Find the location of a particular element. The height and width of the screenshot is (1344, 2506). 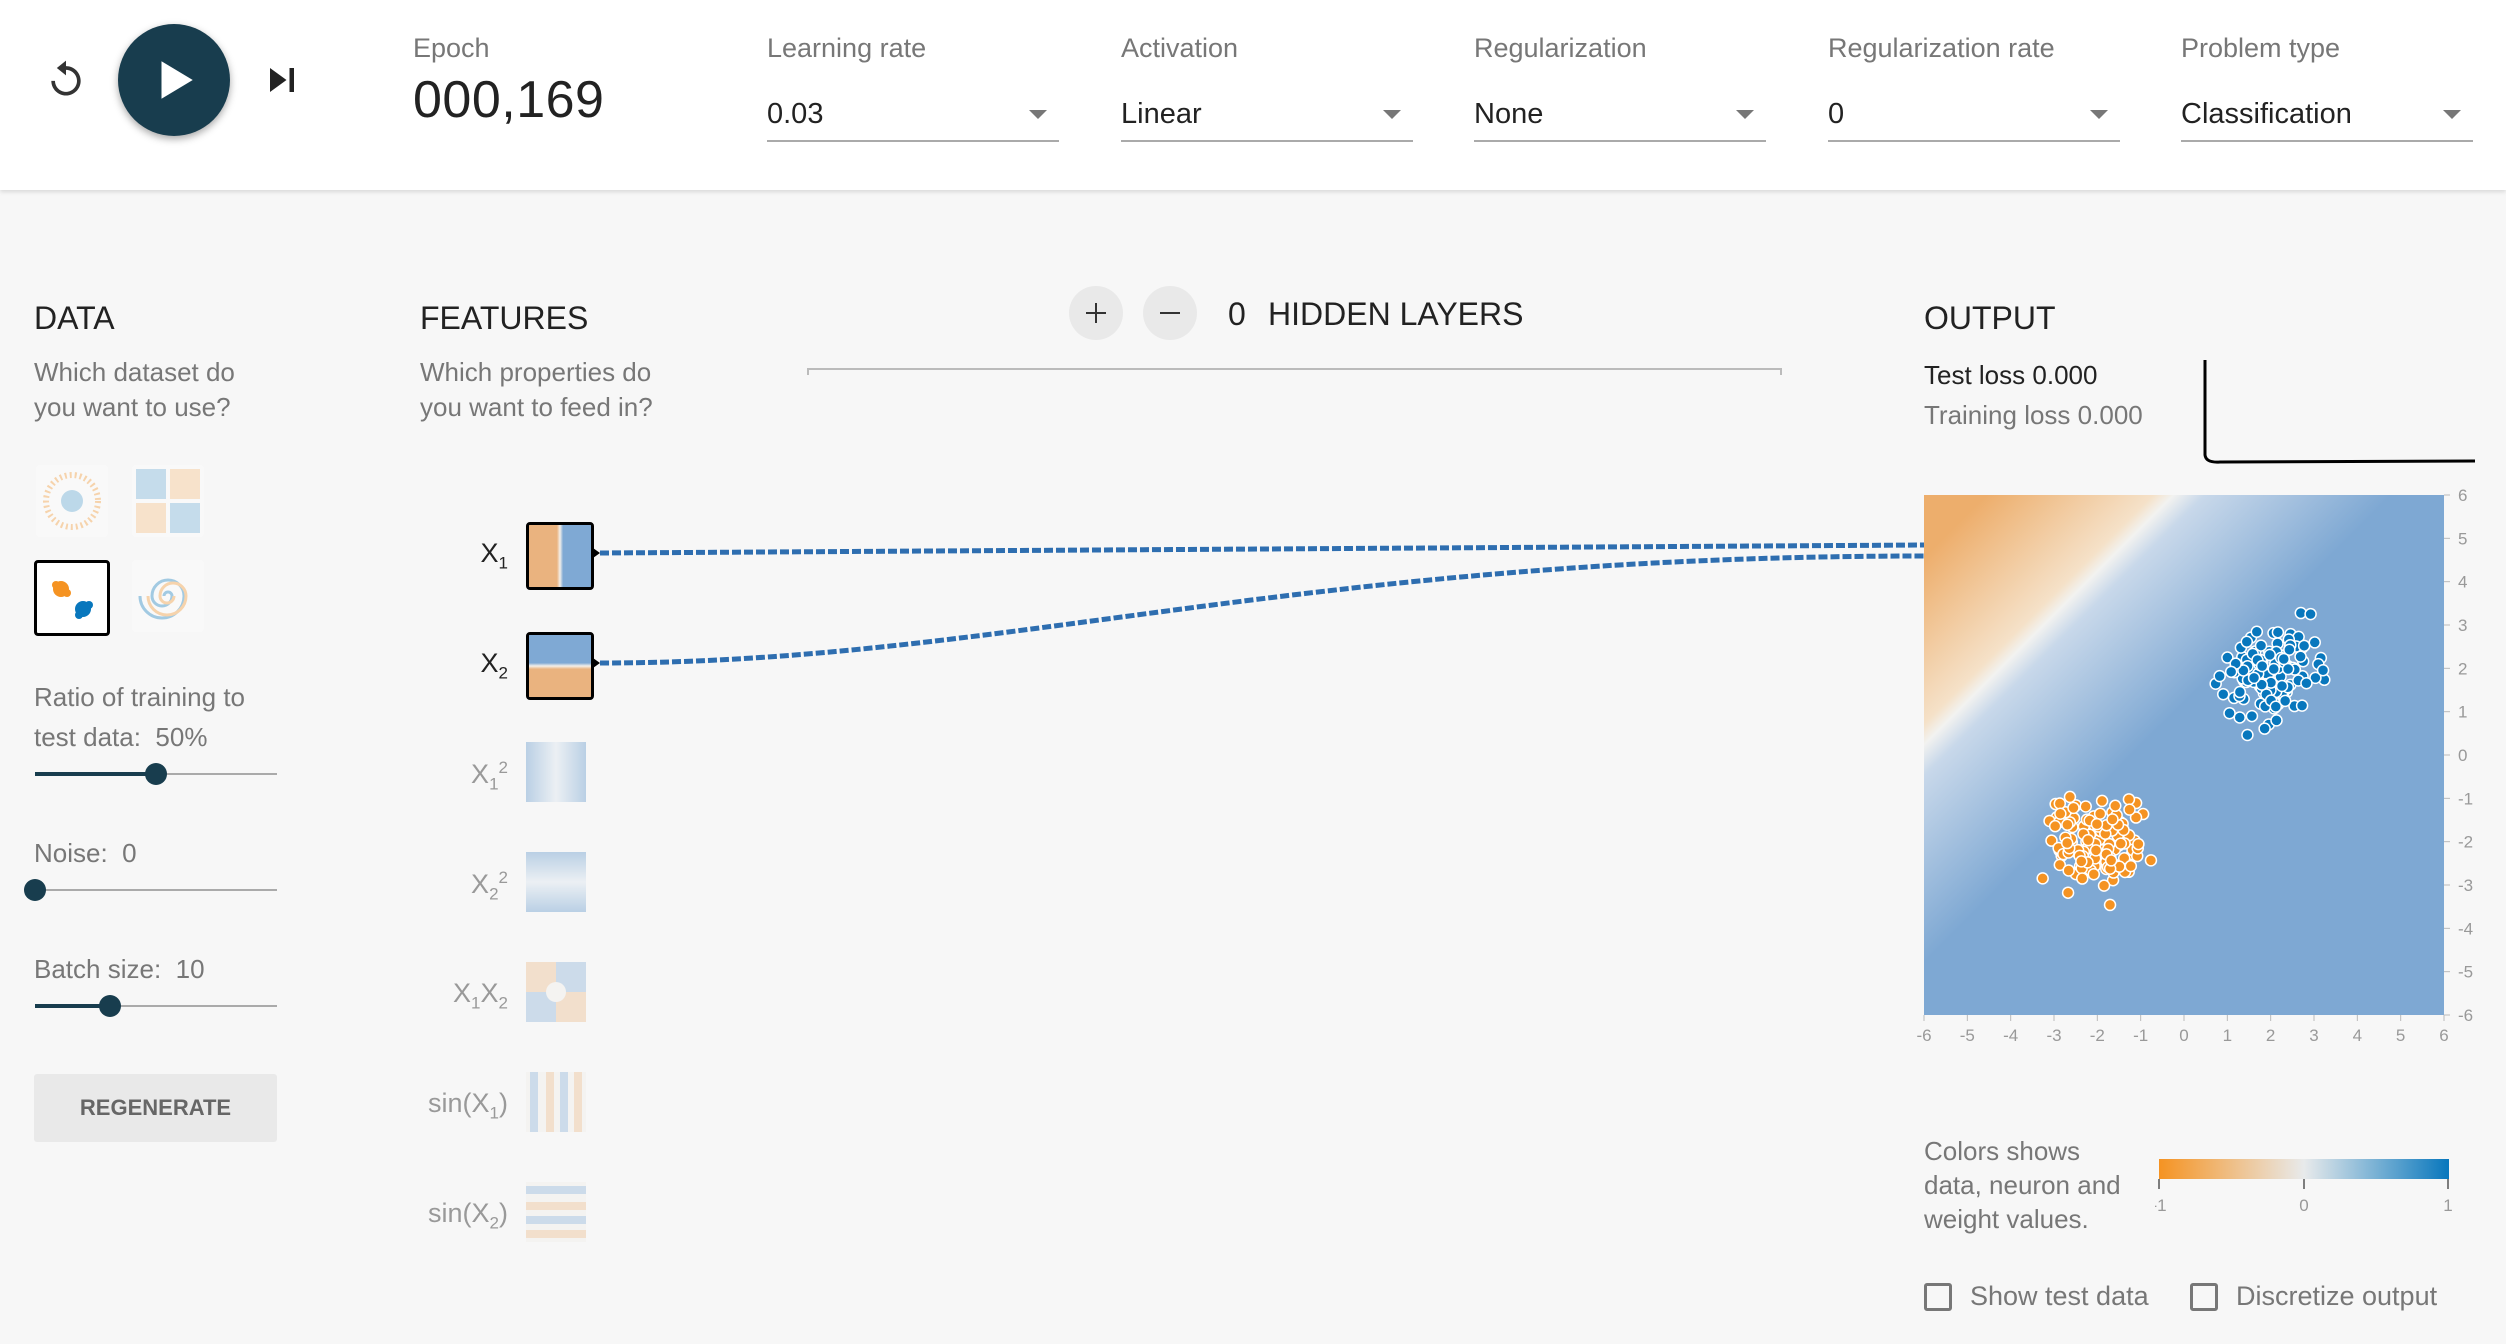

x-tick-label: -6 is located at coordinates (1923, 1035).